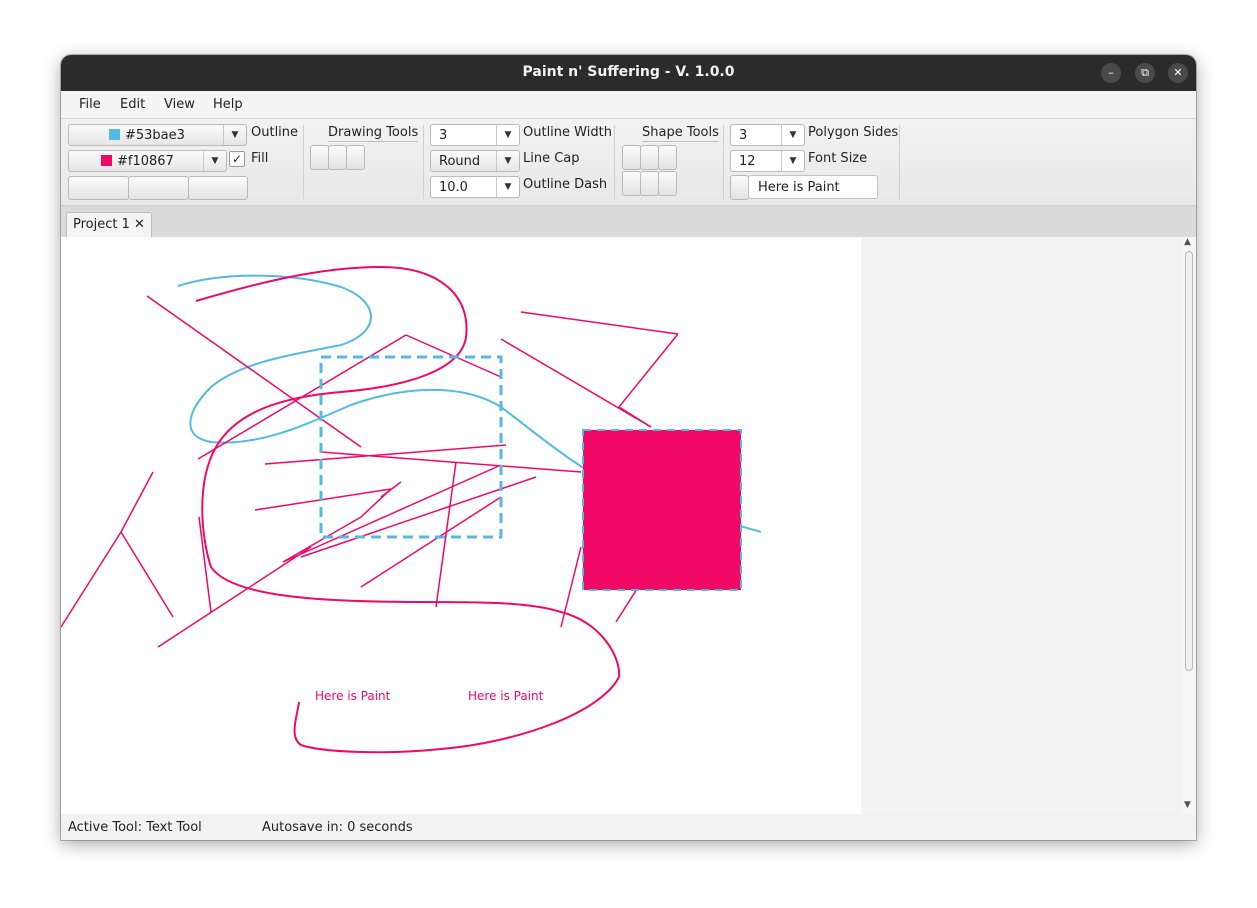 Image resolution: width=1257 pixels, height=908 pixels. I want to click on active-tool-status: Active Tool: Text Tool, so click(135, 827).